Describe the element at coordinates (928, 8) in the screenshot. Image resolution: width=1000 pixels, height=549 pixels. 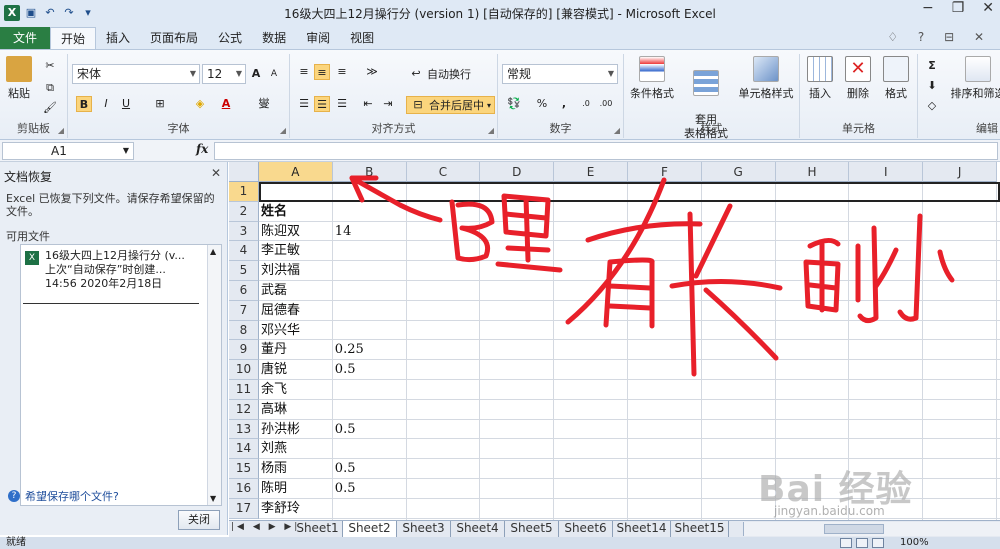
I see `minimize-button: −` at that location.